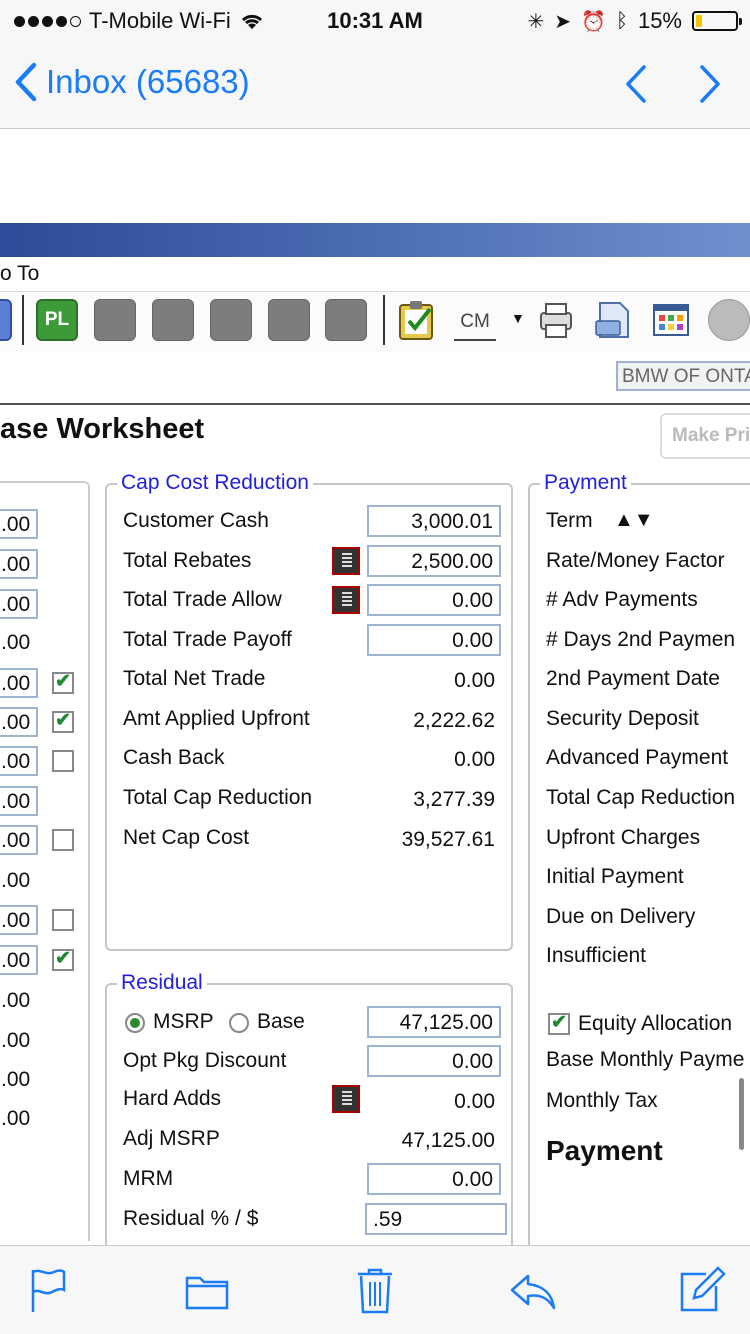 This screenshot has width=750, height=1334. What do you see at coordinates (148, 1178) in the screenshot?
I see `mrm-label: MRM` at bounding box center [148, 1178].